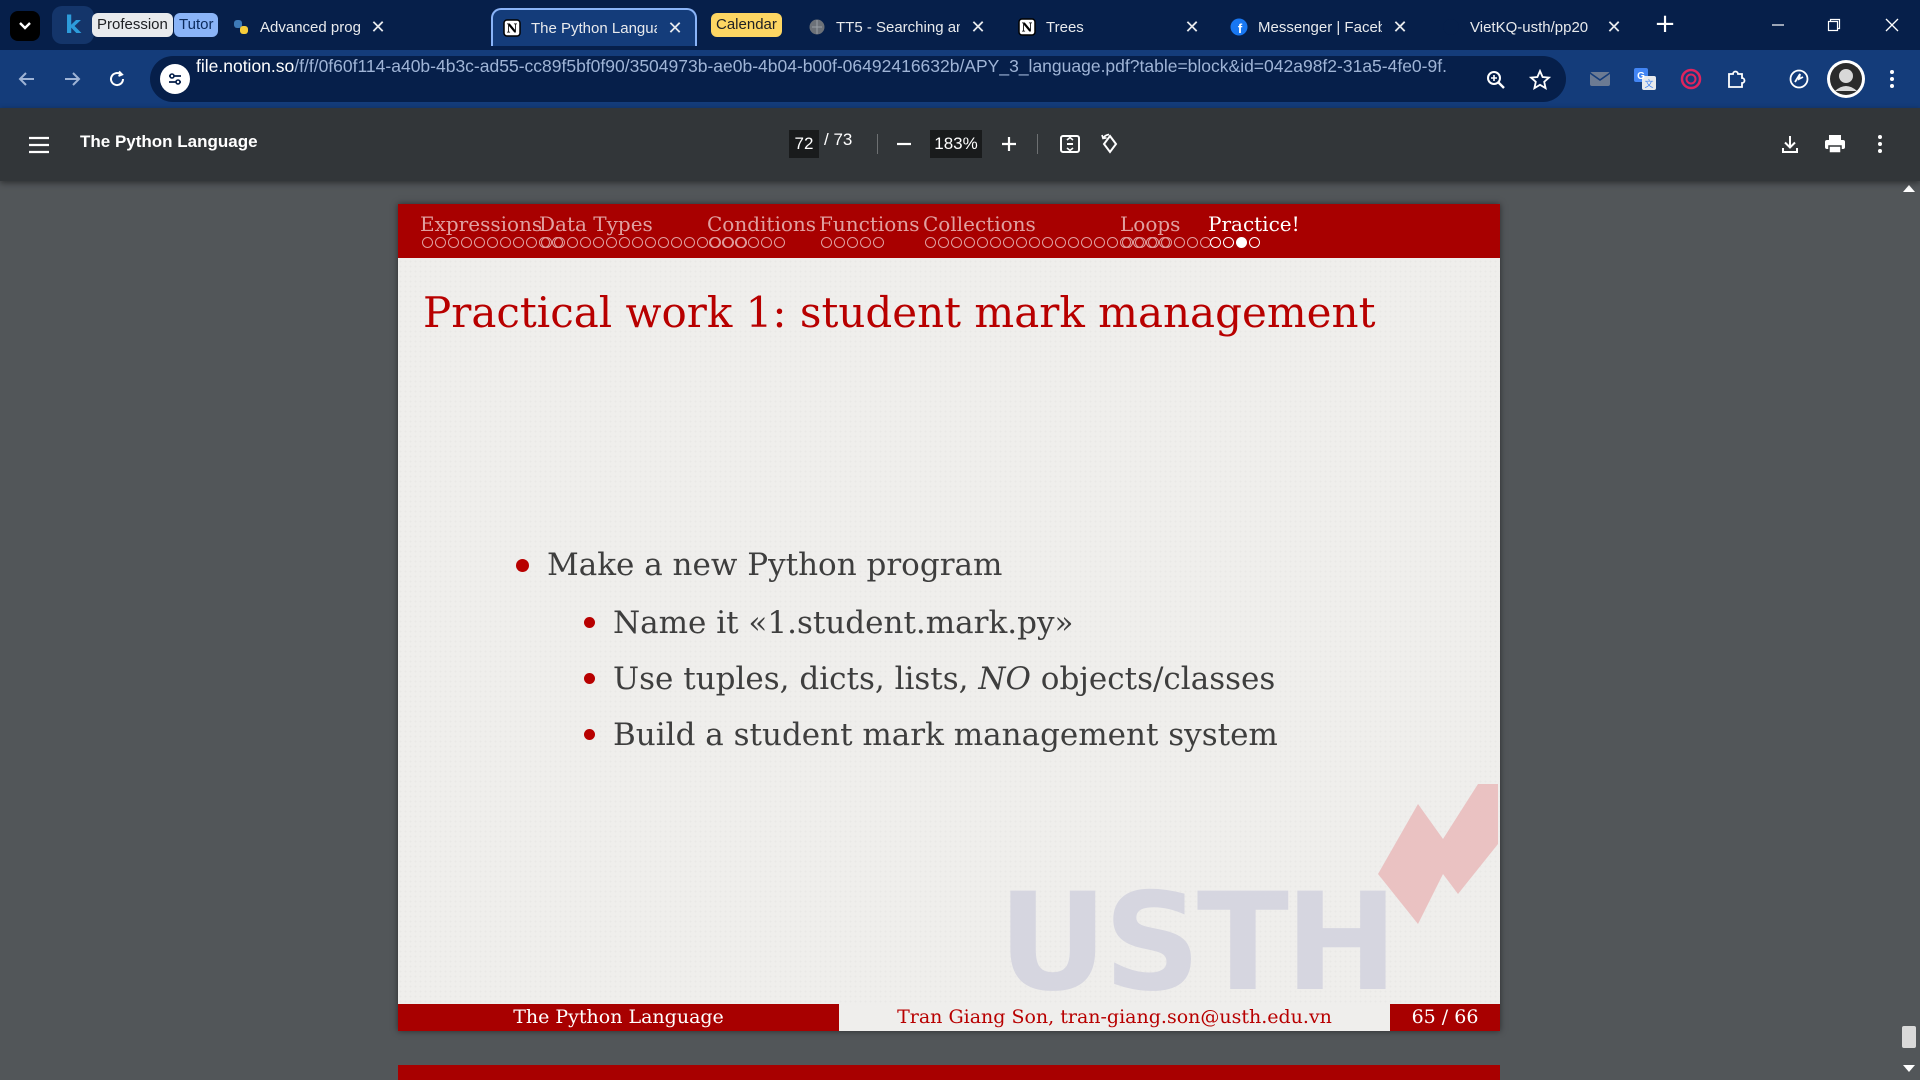 Image resolution: width=1920 pixels, height=1080 pixels. Describe the element at coordinates (196, 25) in the screenshot. I see `tab-group-tutor: Tutor` at that location.